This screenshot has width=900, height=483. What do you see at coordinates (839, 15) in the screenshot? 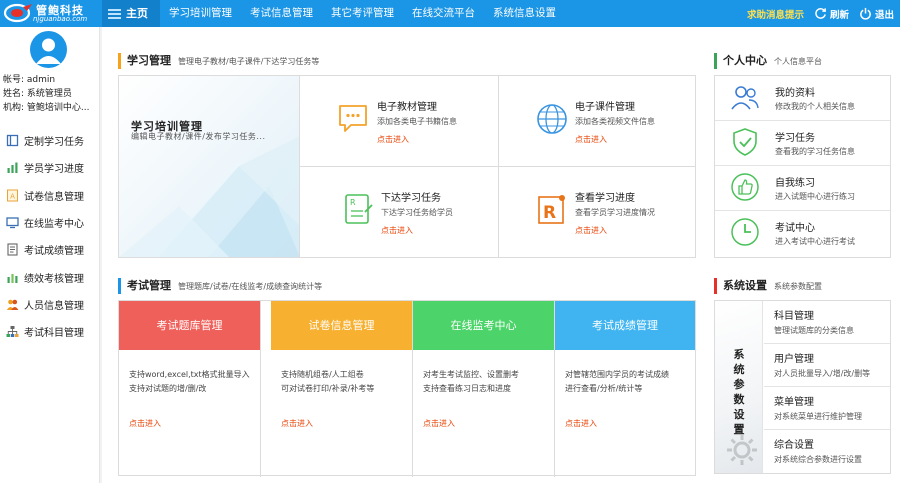
I see `refresh-label: 刷新` at bounding box center [839, 15].